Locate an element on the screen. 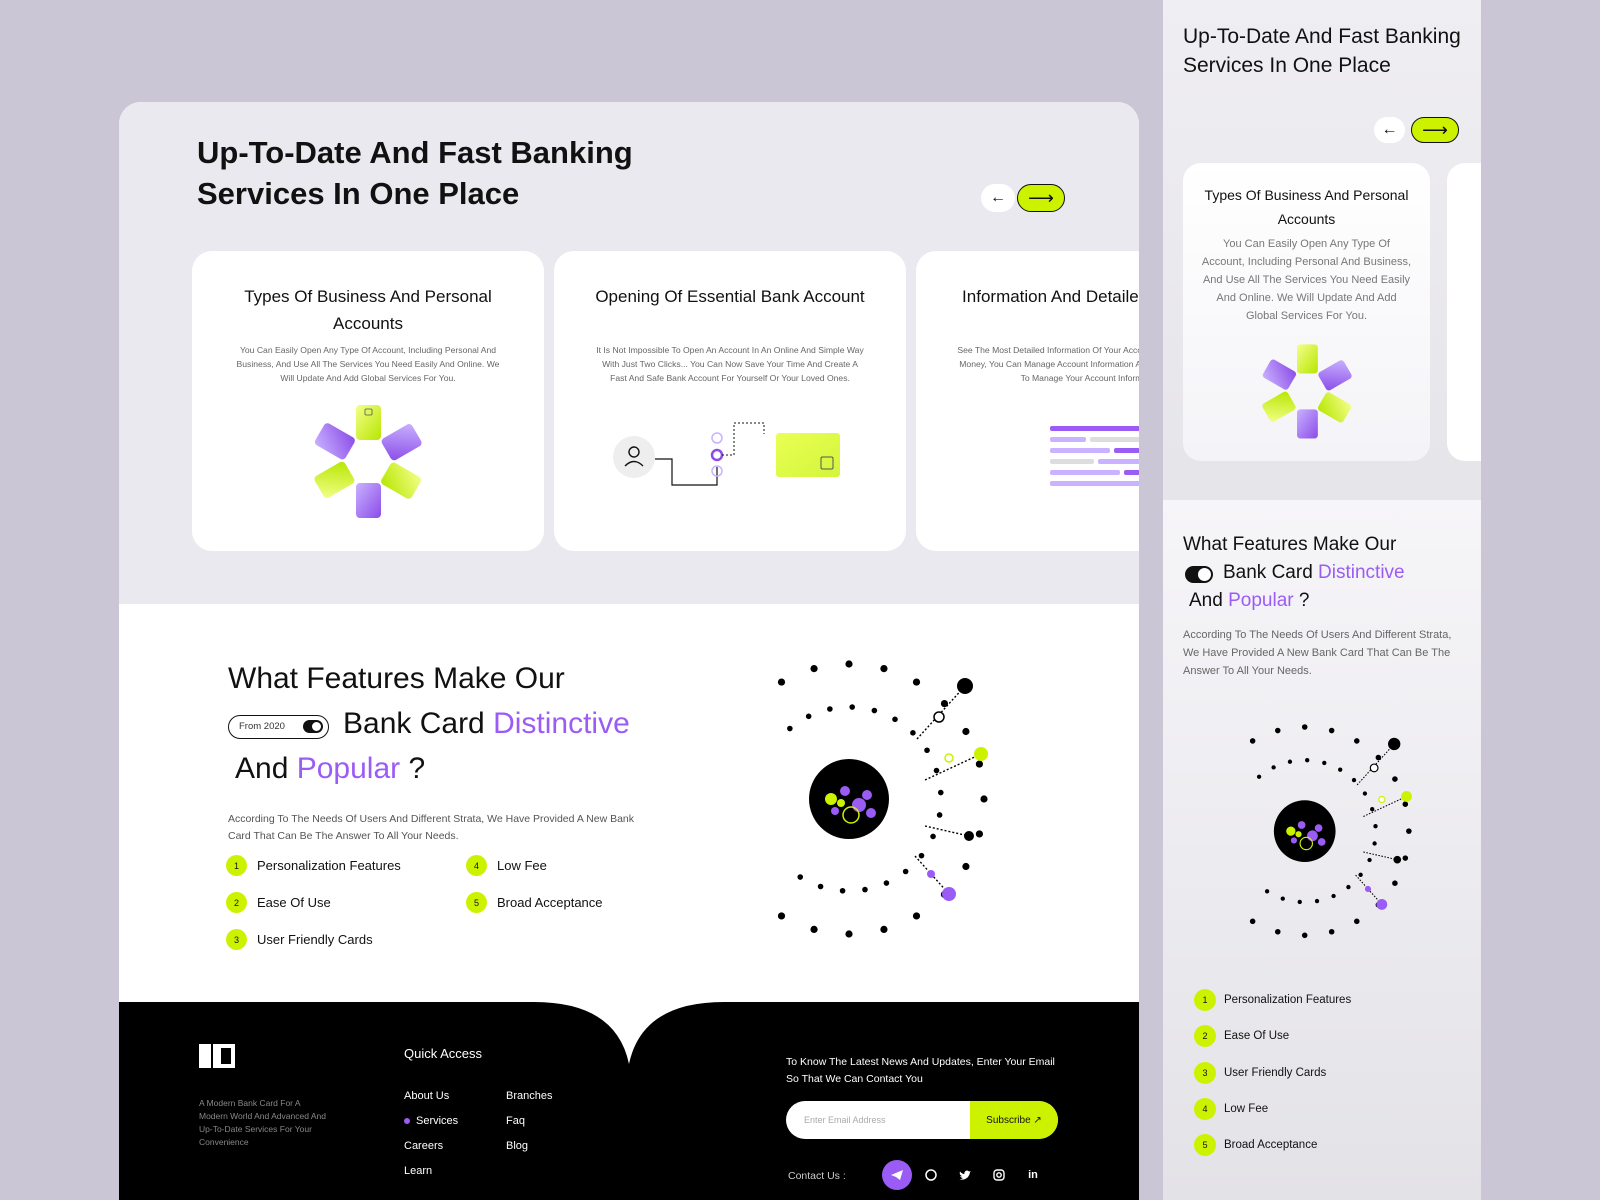 This screenshot has width=1600, height=1200. card-title: Information And Detailed Accounts is located at coordinates (1050, 296).